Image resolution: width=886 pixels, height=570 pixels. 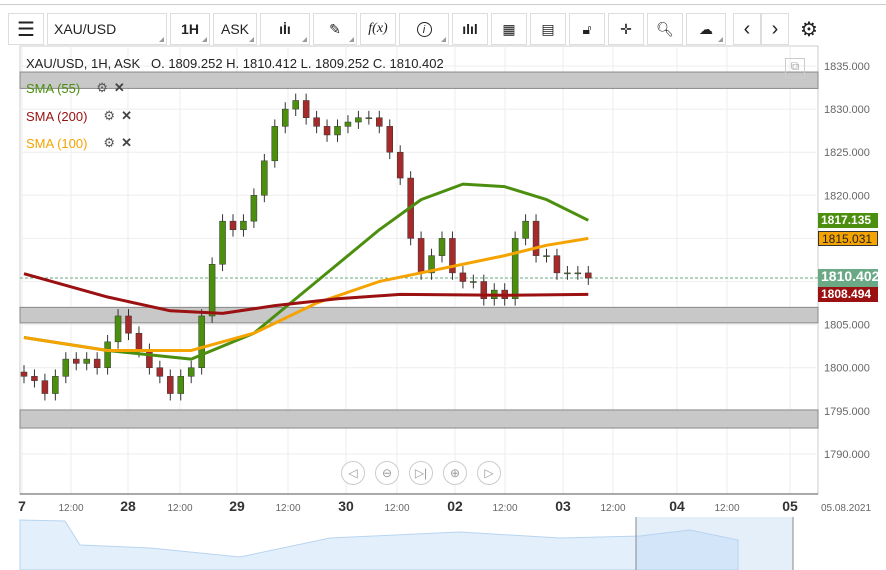 I want to click on y-tick-label: 1795.000, so click(x=847, y=412).